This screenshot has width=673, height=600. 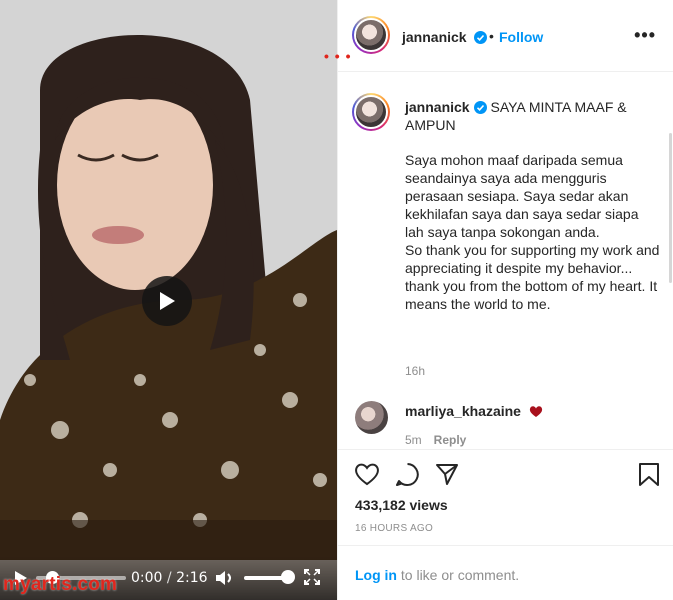 I want to click on bookmark-icon, so click(x=649, y=474).